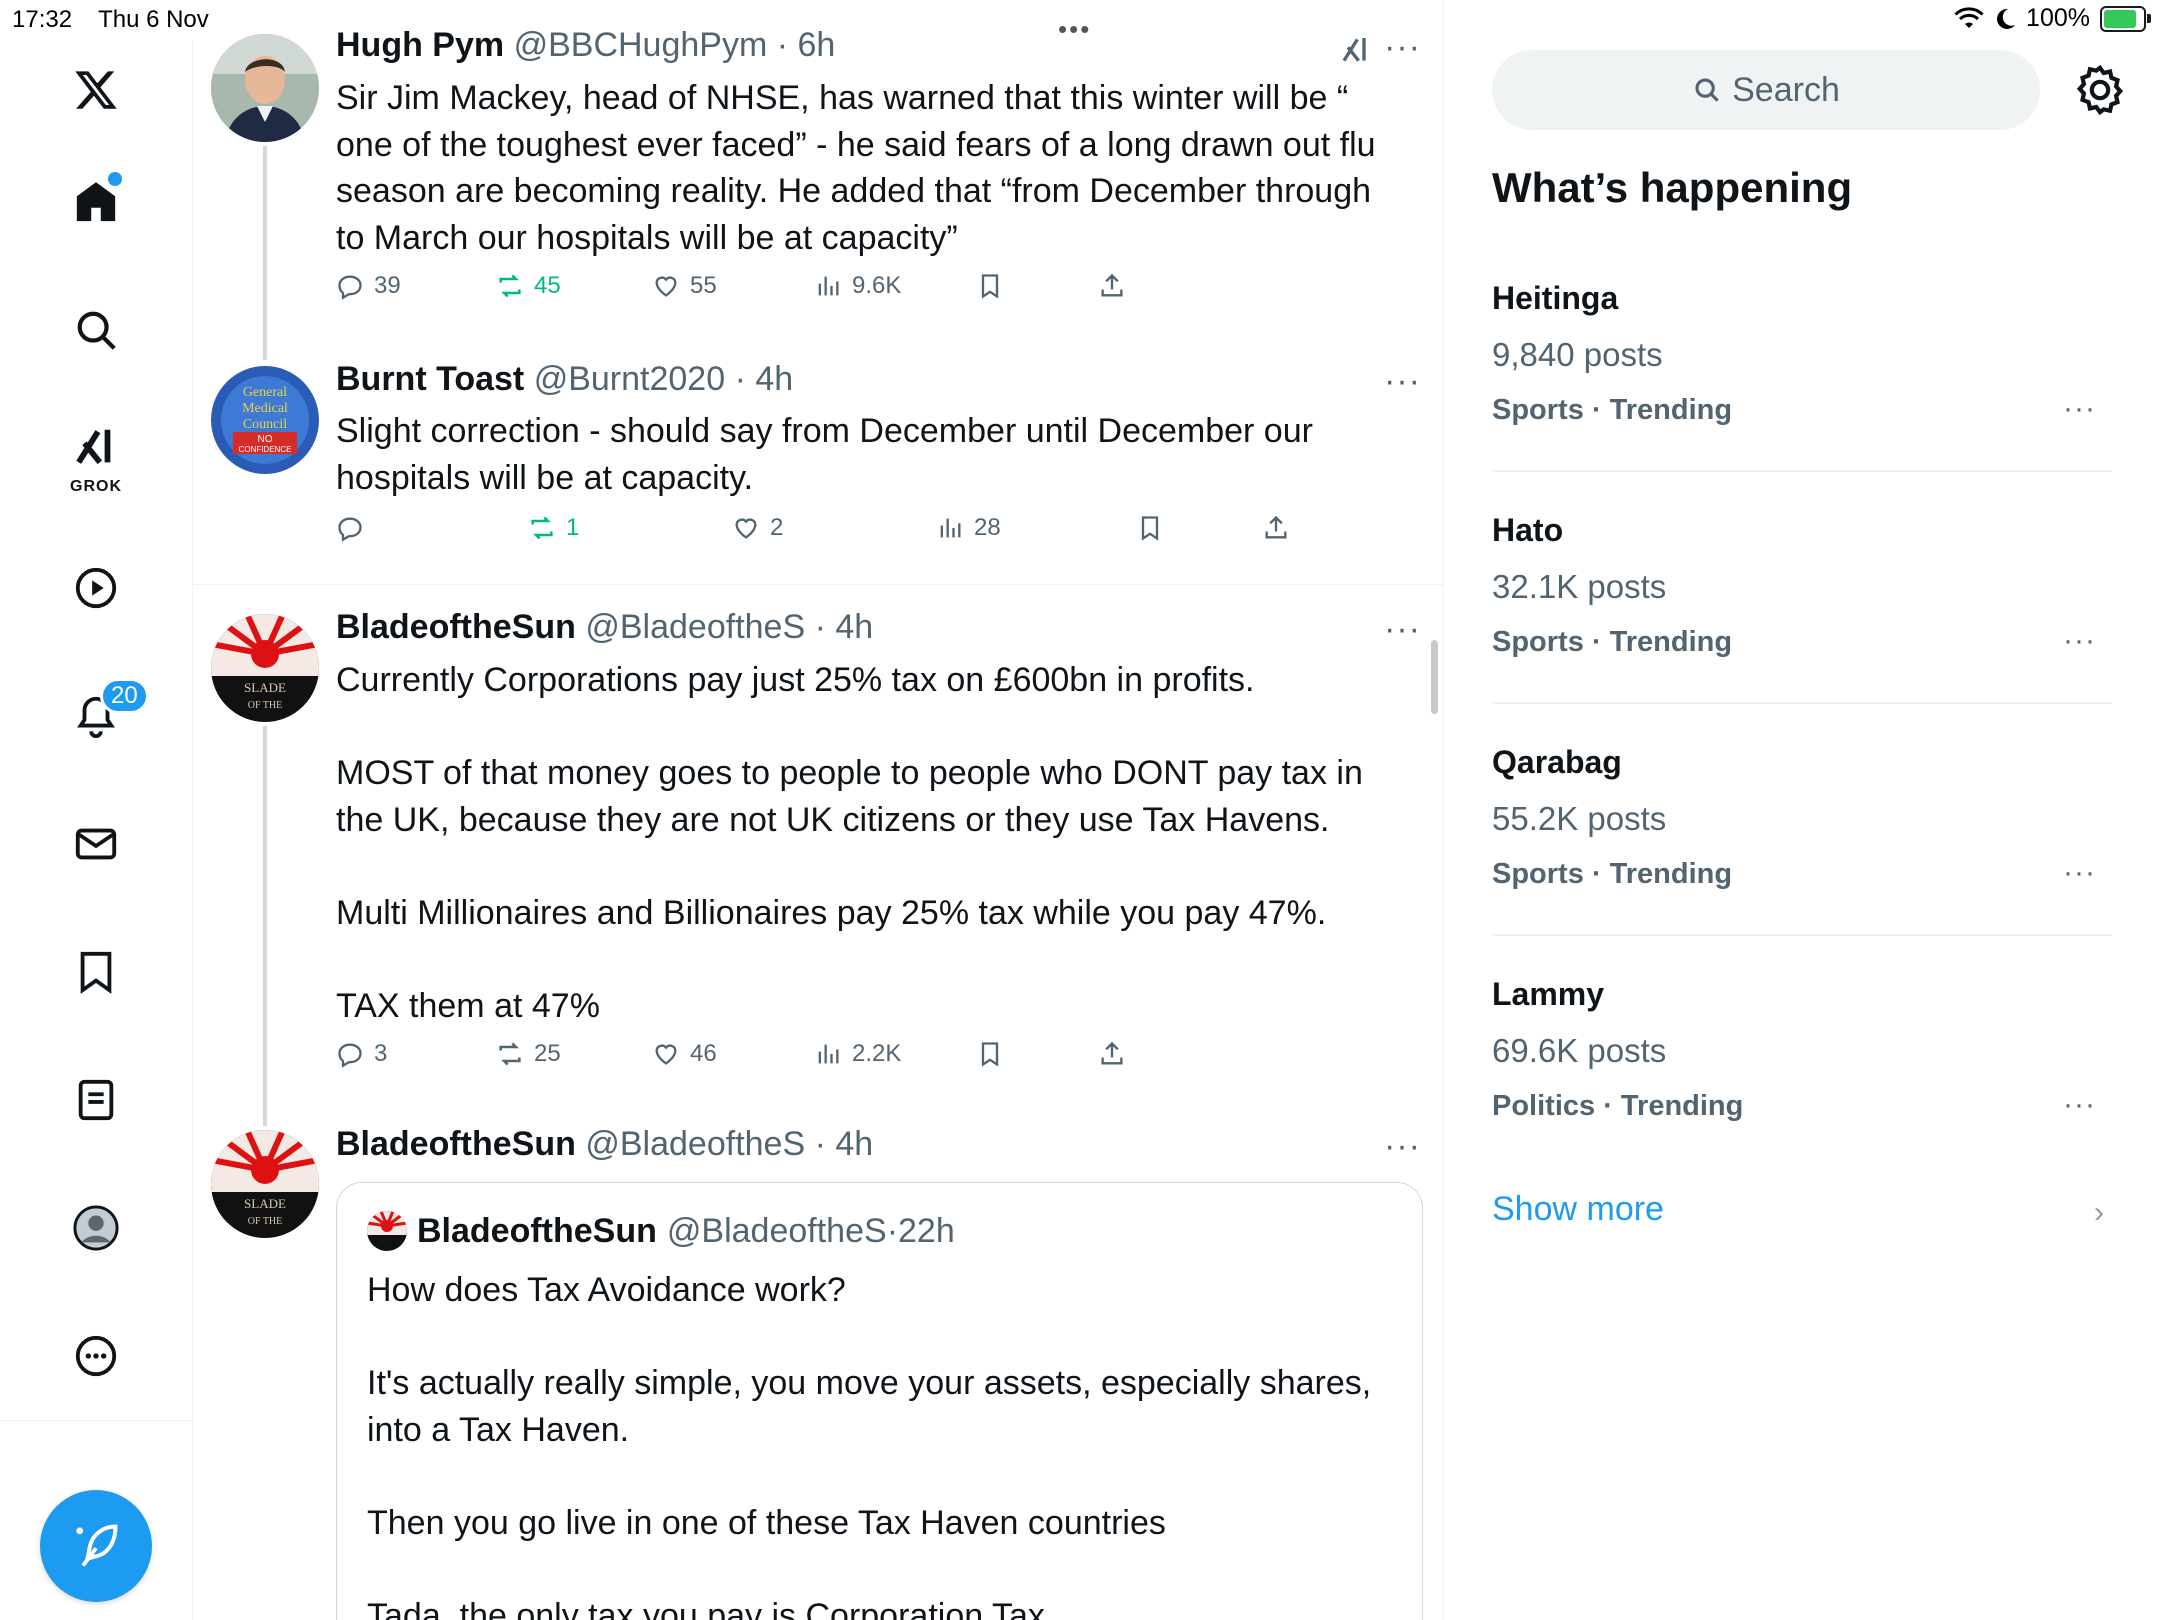 The height and width of the screenshot is (1620, 2160). What do you see at coordinates (1356, 50) in the screenshot?
I see `grok-explain-icon` at bounding box center [1356, 50].